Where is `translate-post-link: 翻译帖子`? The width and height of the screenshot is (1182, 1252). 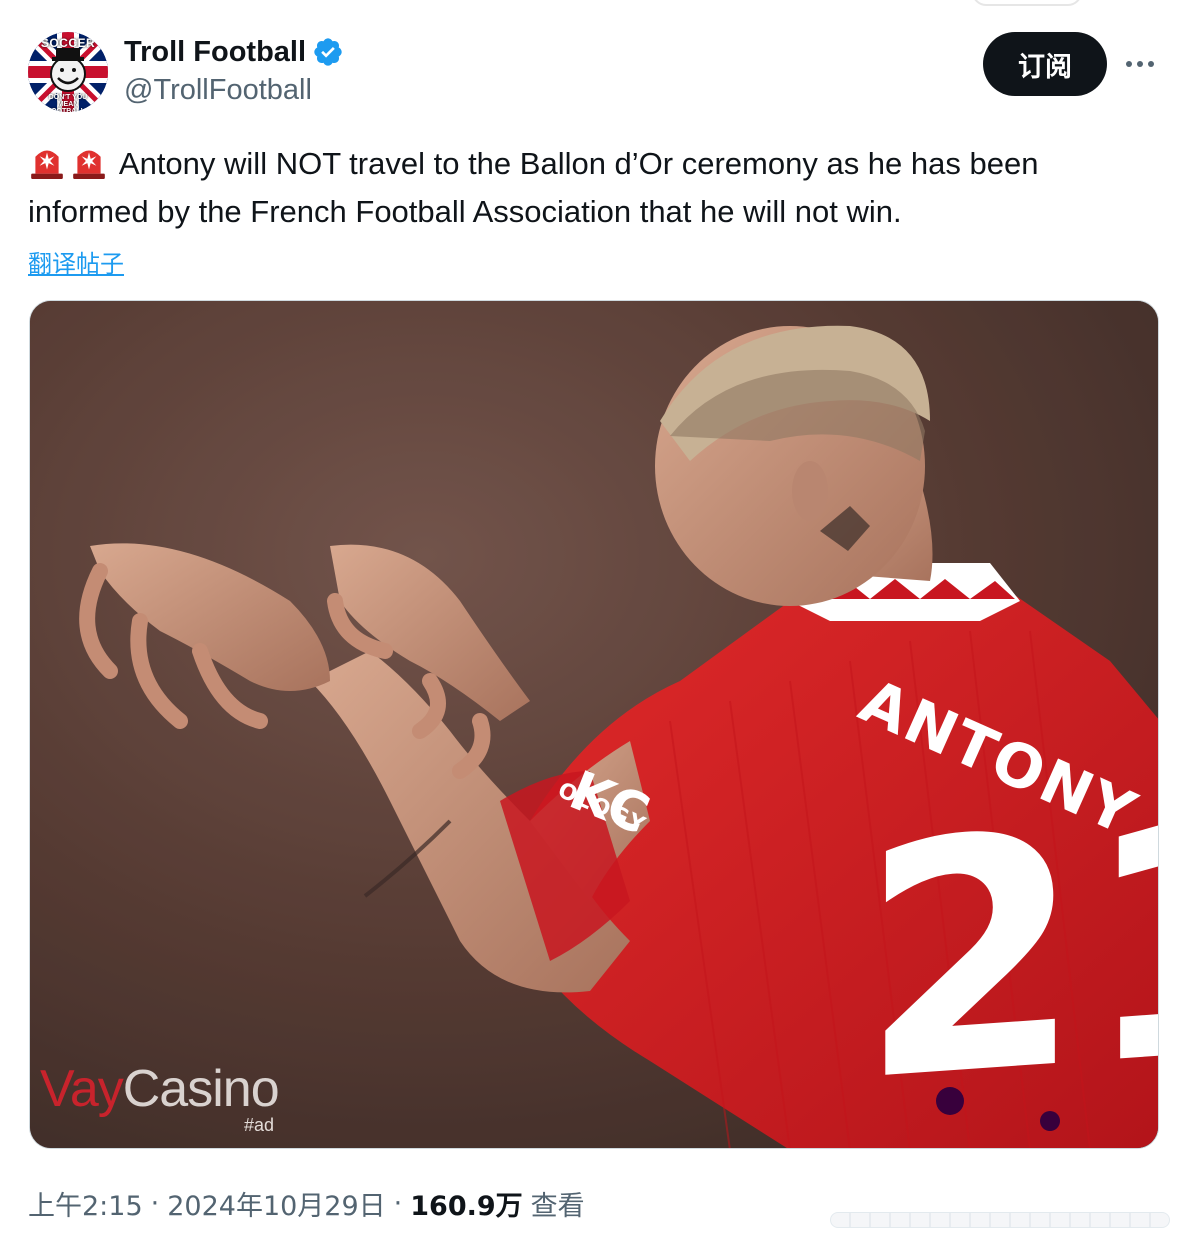 translate-post-link: 翻译帖子 is located at coordinates (76, 261).